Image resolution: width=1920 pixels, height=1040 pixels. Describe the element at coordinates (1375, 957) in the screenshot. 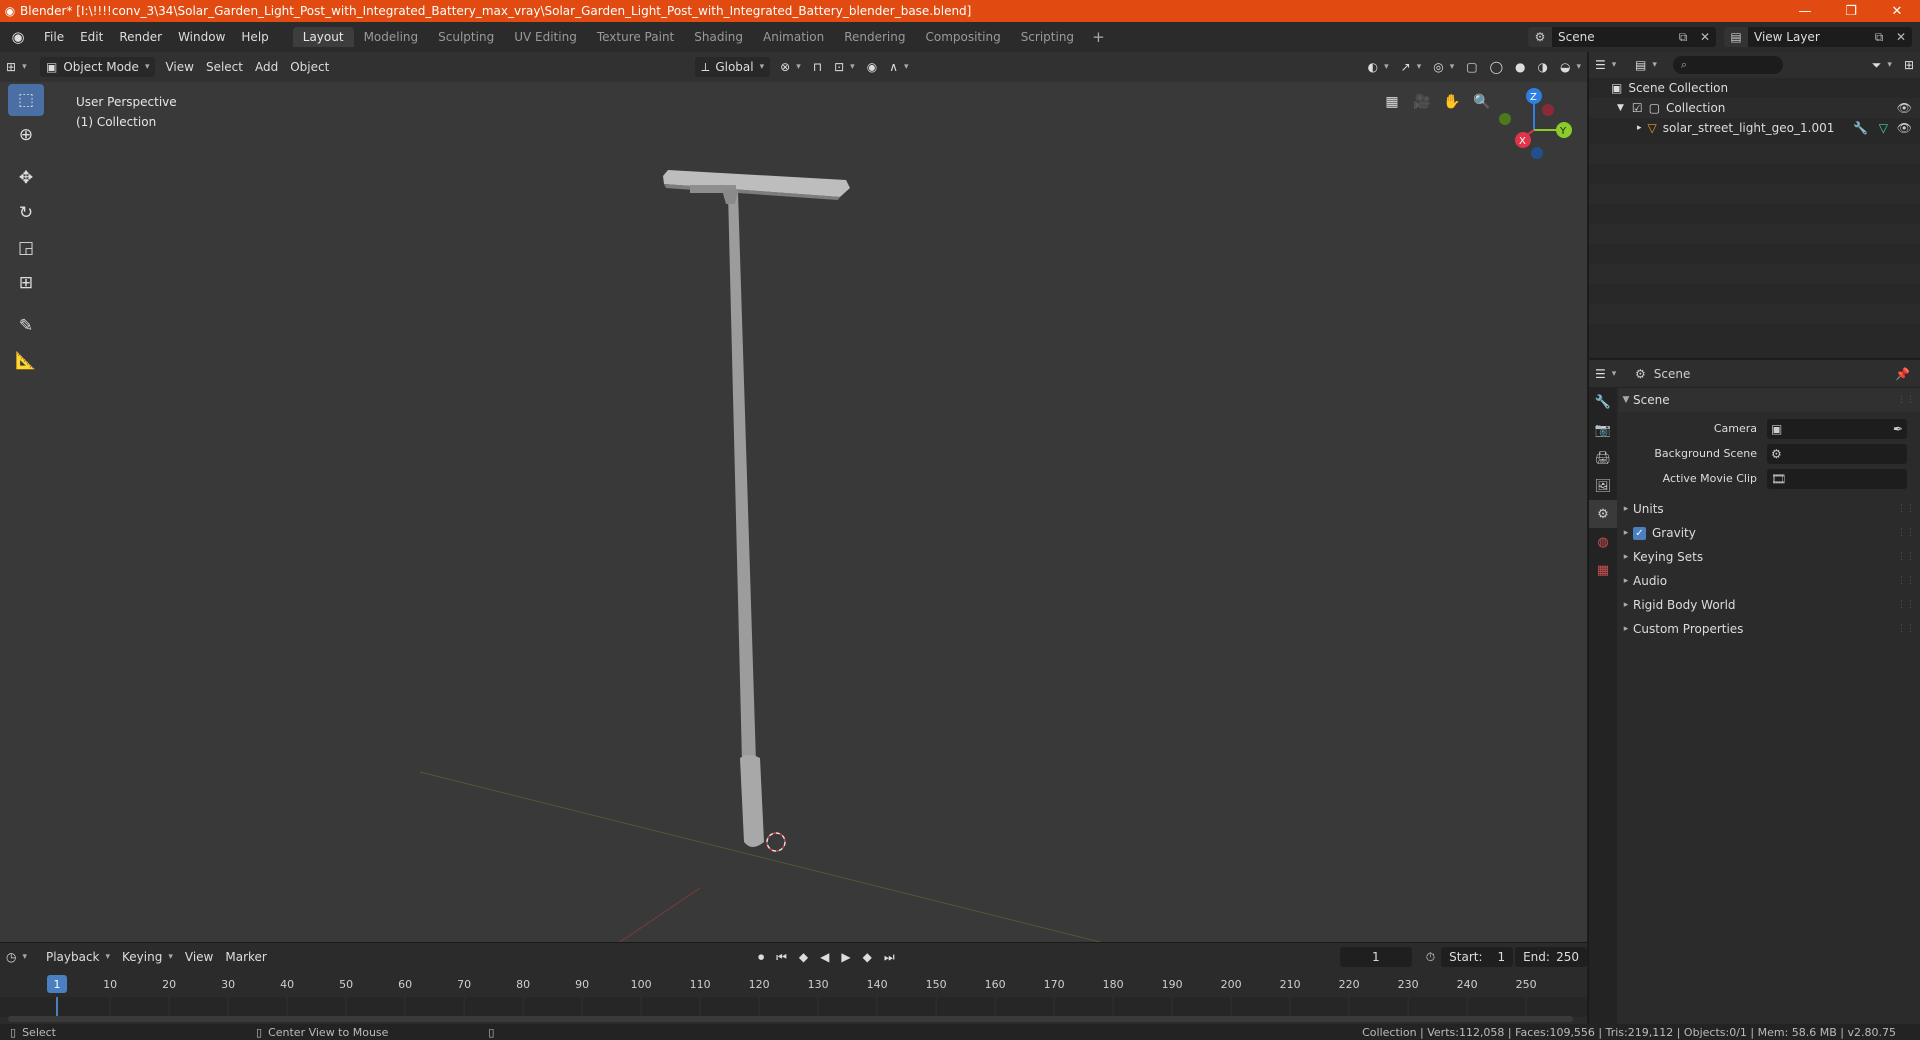

I see `current-frame-field: 1` at that location.